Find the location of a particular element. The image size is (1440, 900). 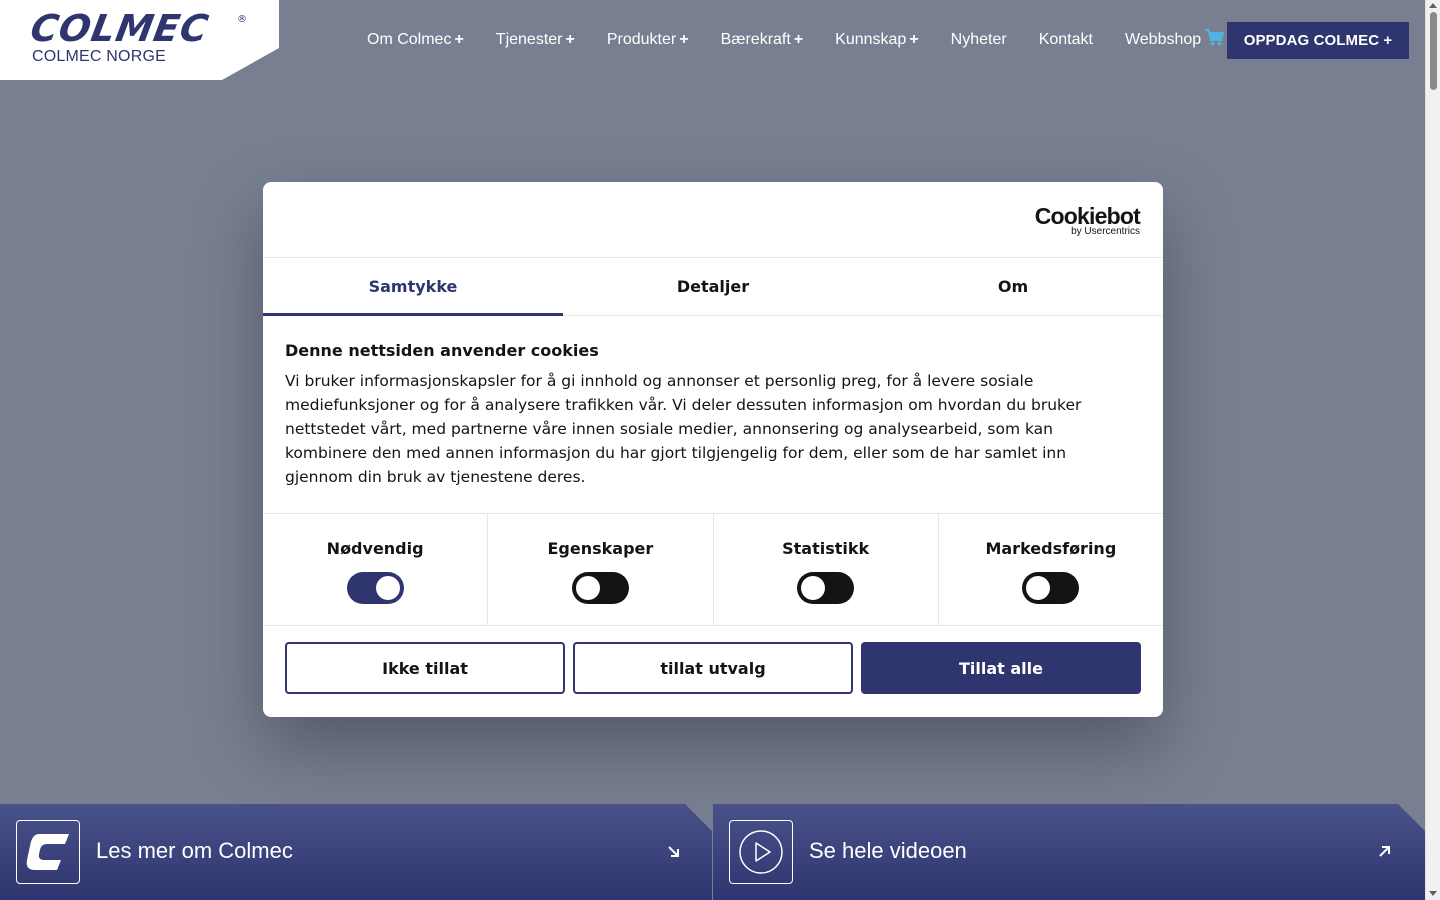

colmec-c-icon is located at coordinates (48, 852).